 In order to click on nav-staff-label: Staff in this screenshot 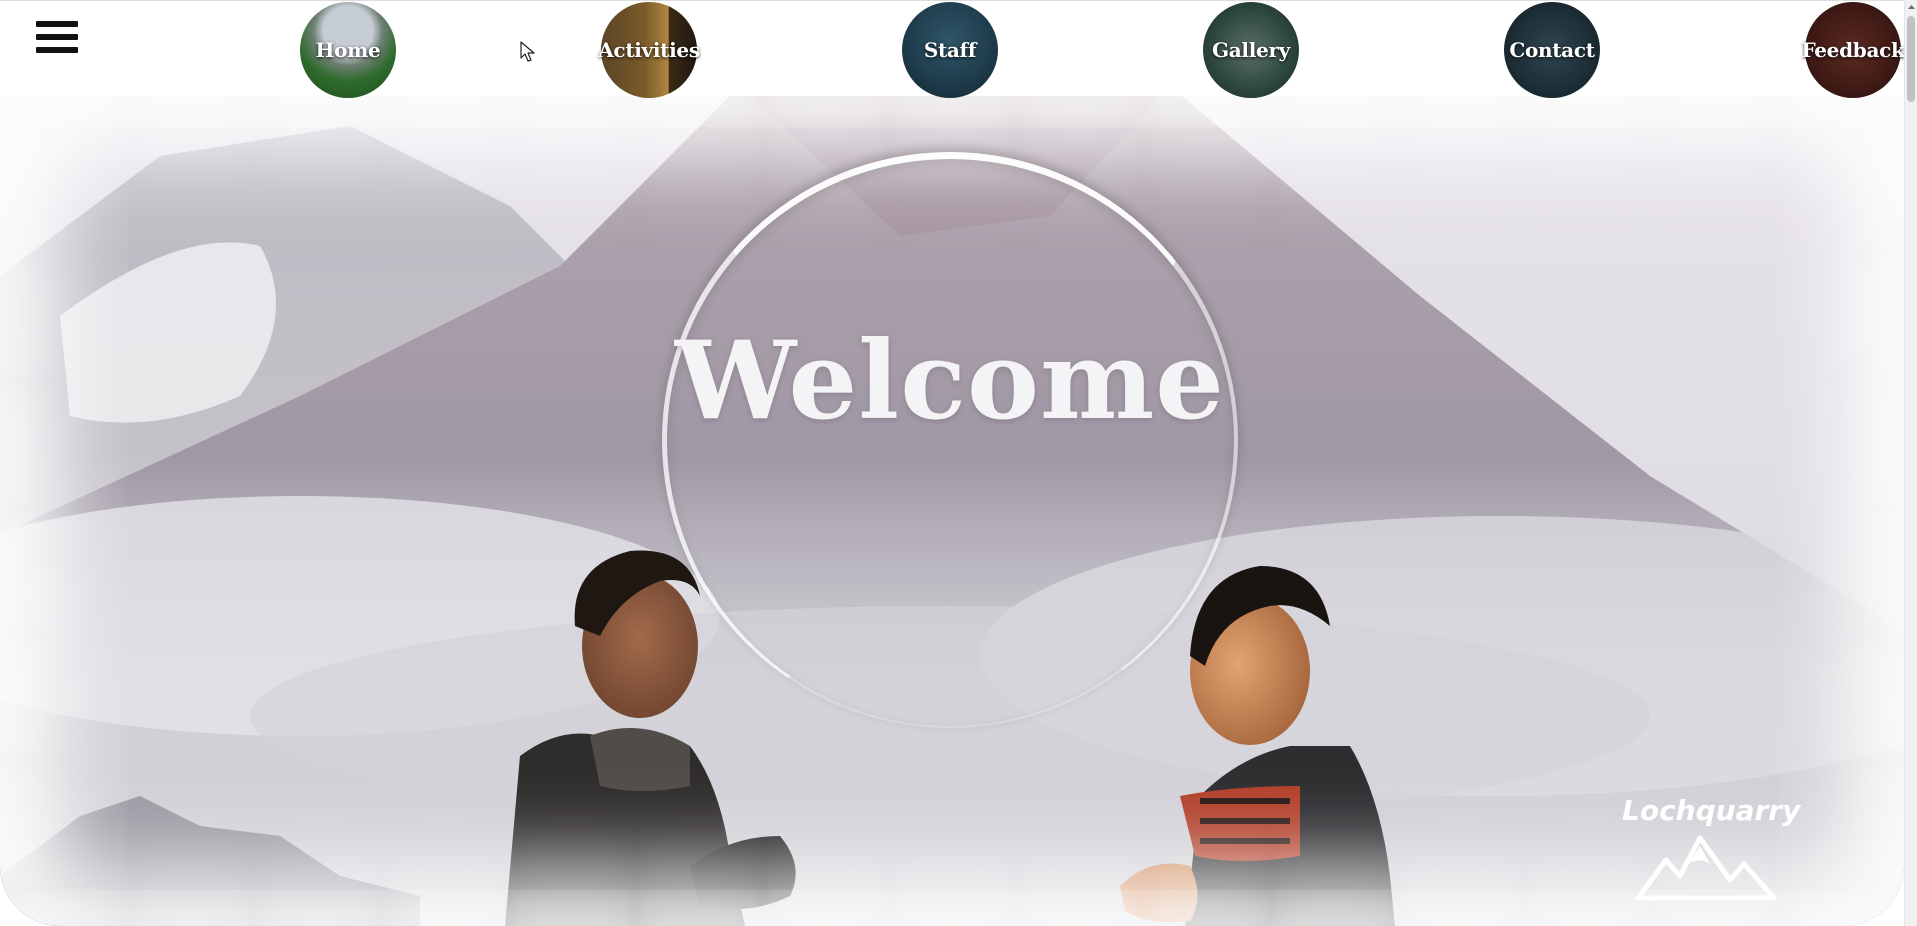, I will do `click(950, 50)`.